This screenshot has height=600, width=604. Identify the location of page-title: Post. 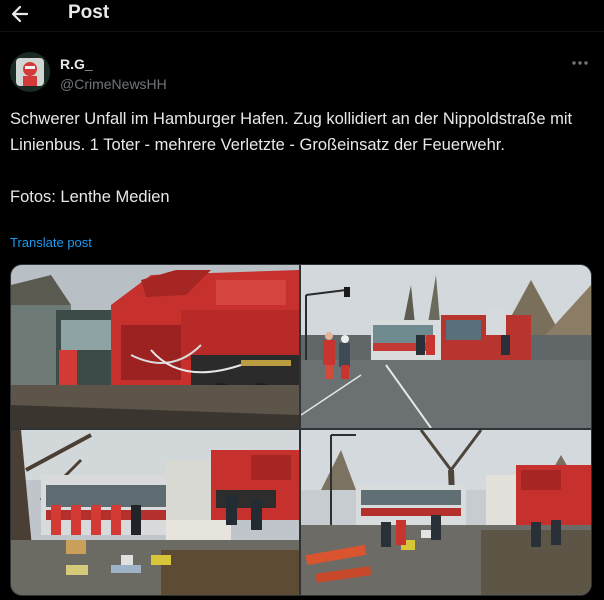
(89, 12).